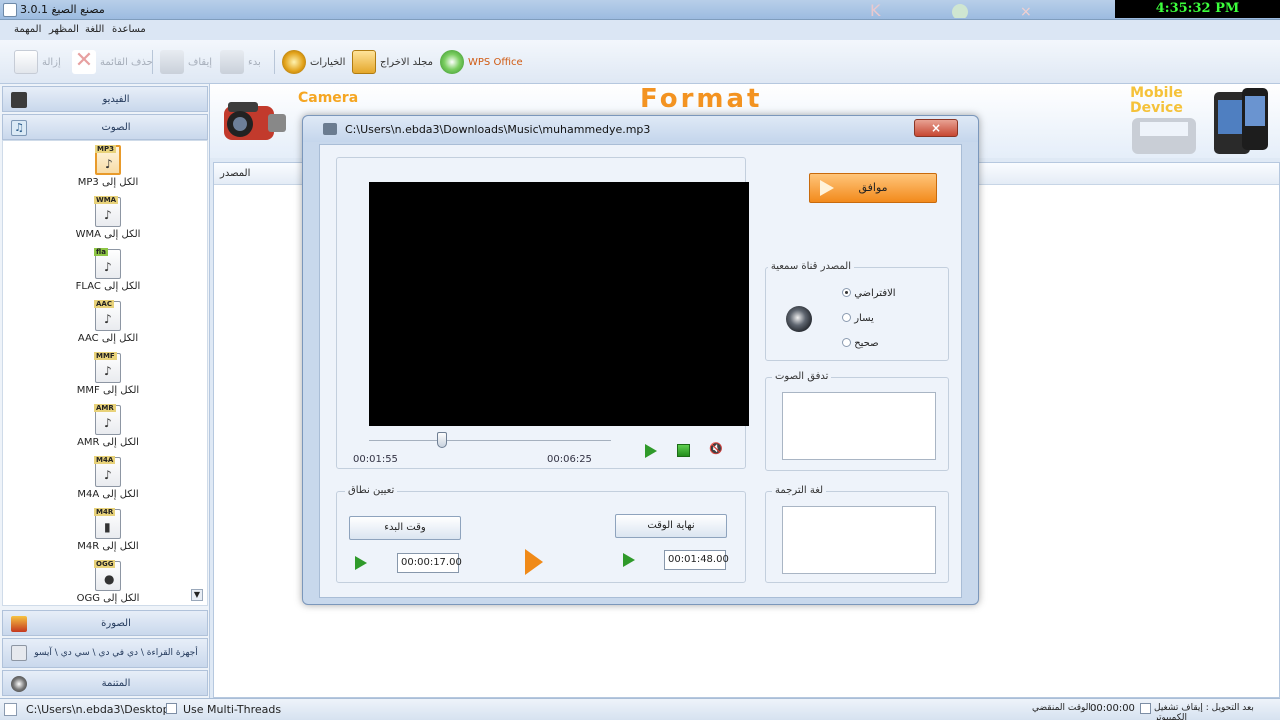 This screenshot has height=720, width=1280. I want to click on flac-file-icon: fla ♪, so click(107, 263).